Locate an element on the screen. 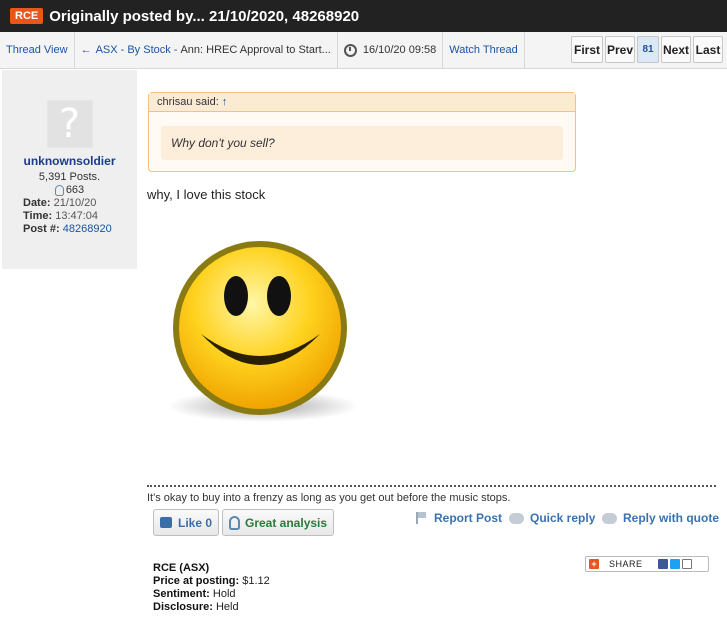  post-time: 13:47:04 is located at coordinates (77, 216).